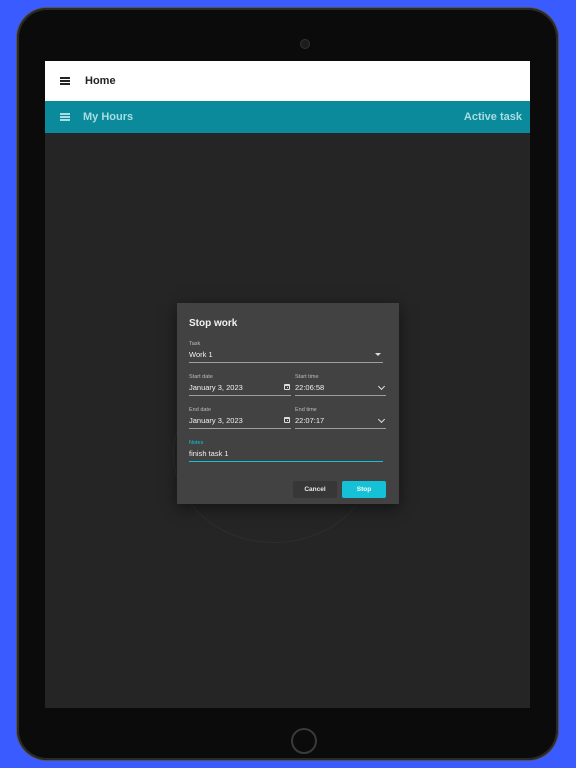  I want to click on cancel-button: Cancel, so click(315, 489).